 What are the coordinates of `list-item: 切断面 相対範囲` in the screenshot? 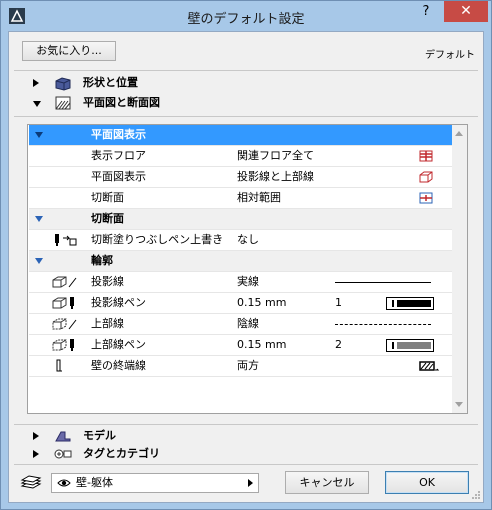 It's located at (240, 198).